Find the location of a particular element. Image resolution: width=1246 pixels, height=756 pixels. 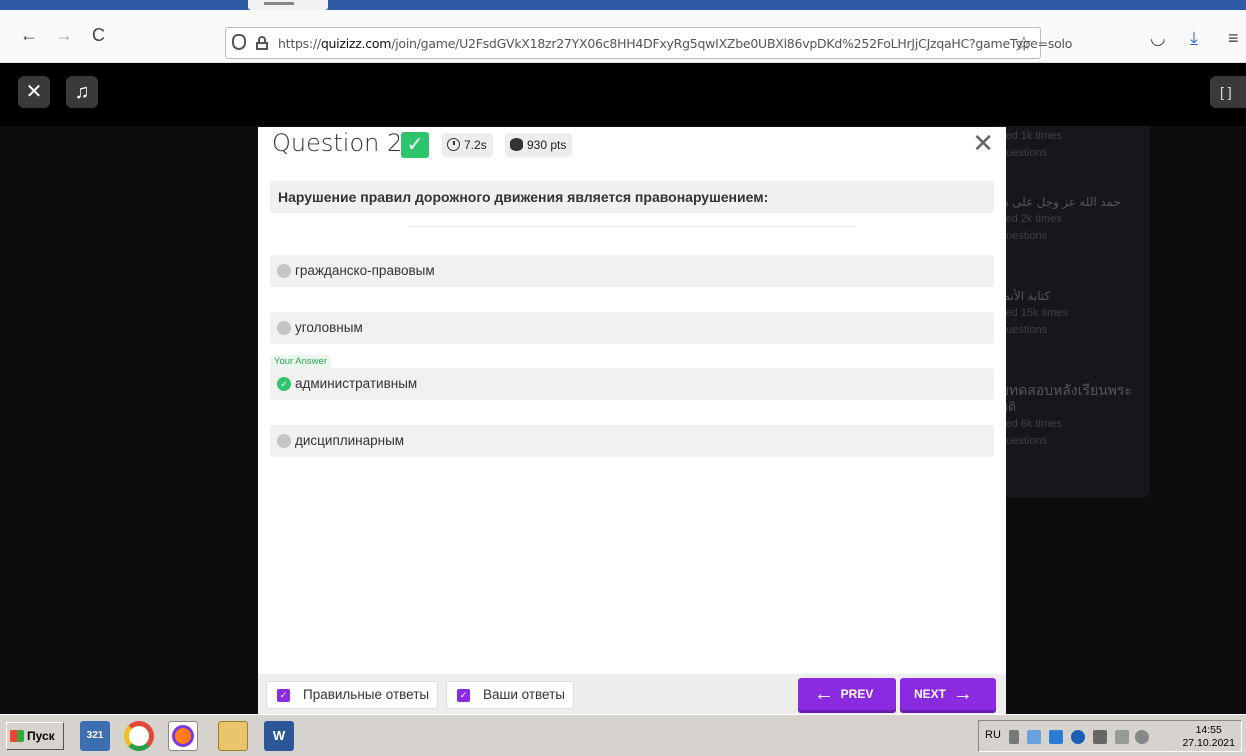

forward-arrow-icon: → is located at coordinates (64, 35).